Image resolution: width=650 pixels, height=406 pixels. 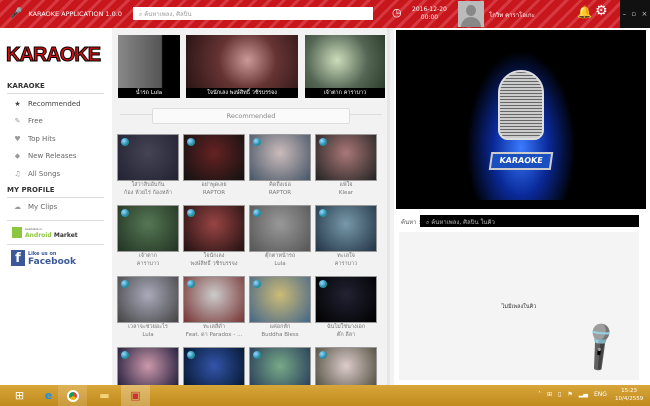 I want to click on taskbar-clock: 15:23 10/4/2559, so click(x=629, y=395).